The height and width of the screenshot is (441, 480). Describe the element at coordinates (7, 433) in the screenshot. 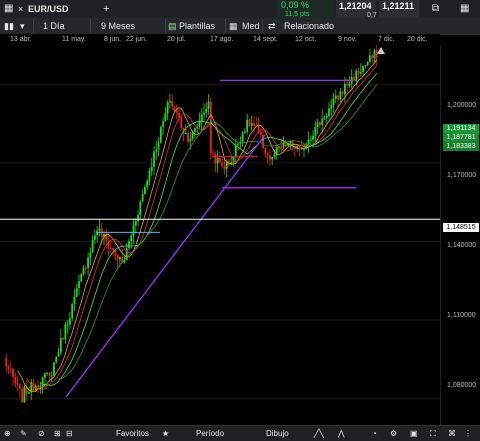

I see `crosshair-icon: ⊕` at that location.